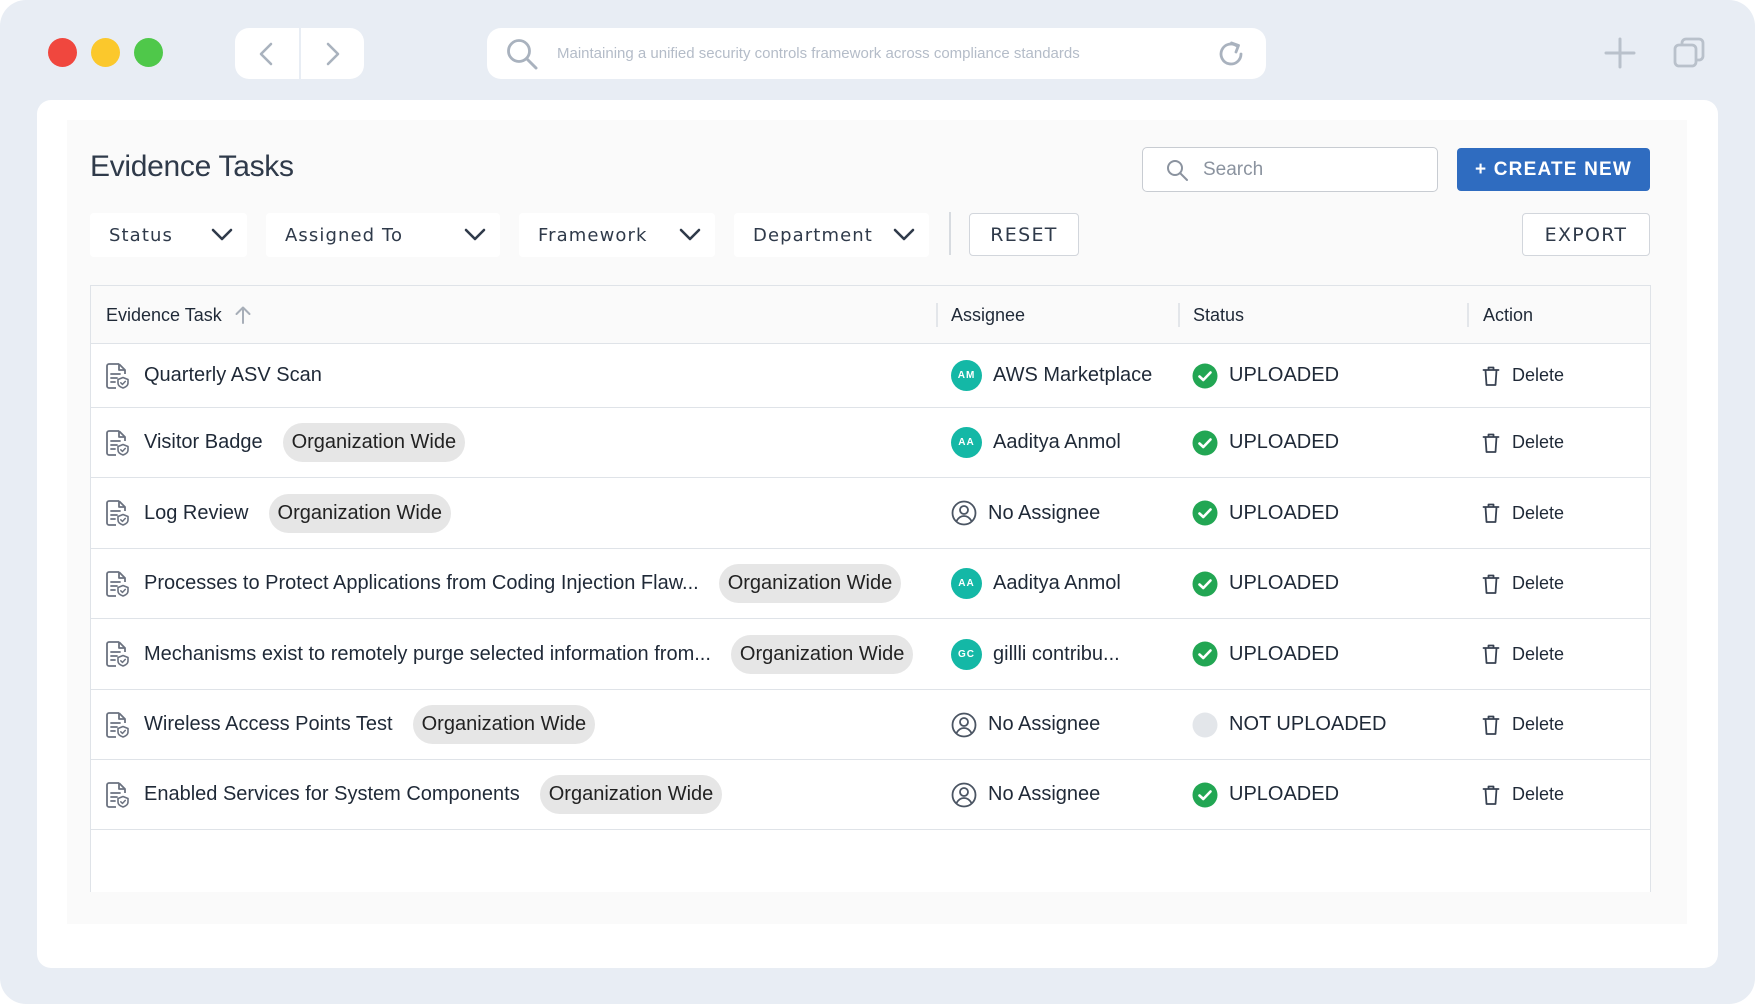 The width and height of the screenshot is (1755, 1004). I want to click on export-button: EXPORT, so click(1586, 234).